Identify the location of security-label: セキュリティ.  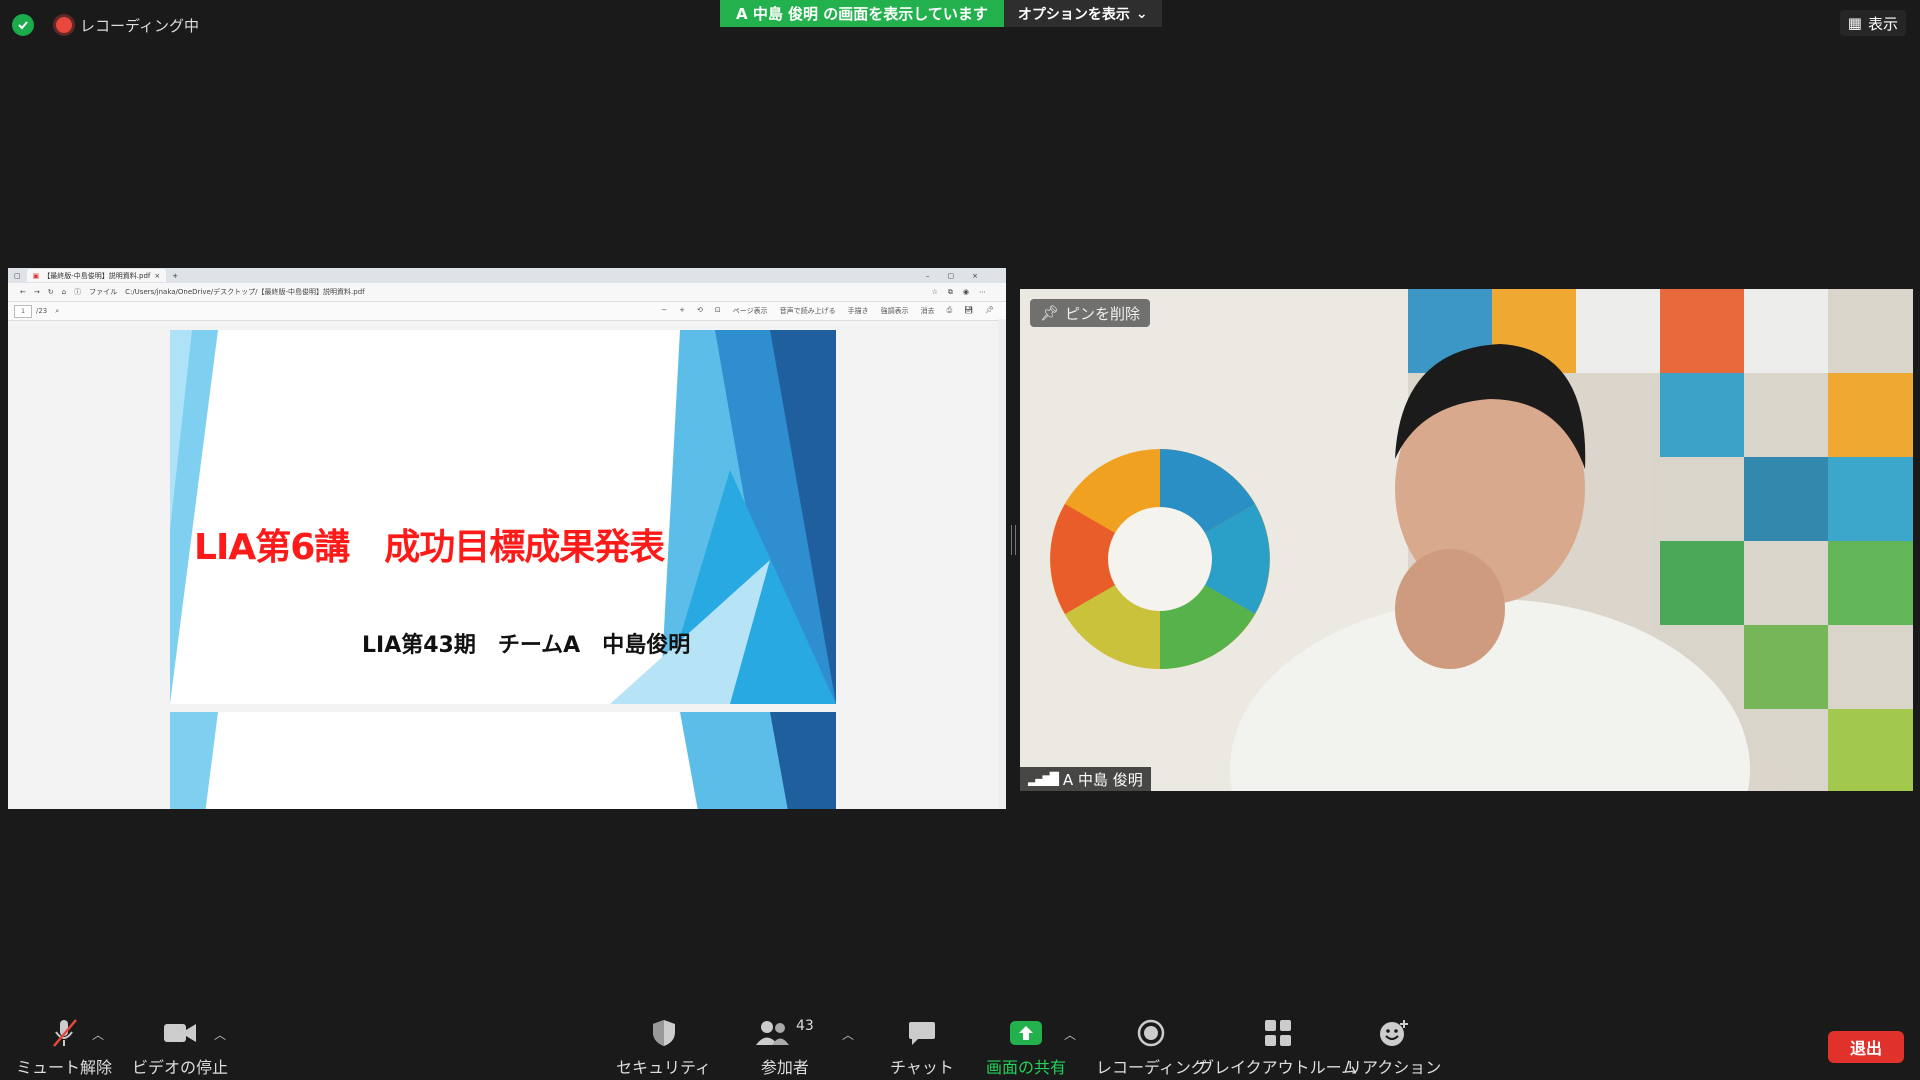
(664, 1067).